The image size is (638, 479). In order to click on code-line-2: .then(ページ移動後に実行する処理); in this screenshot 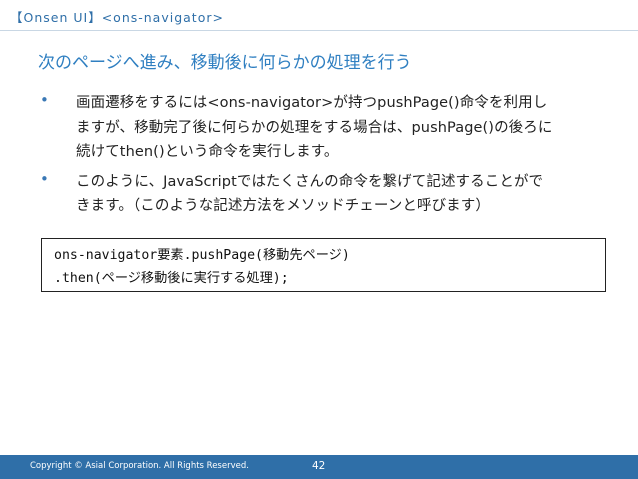, I will do `click(171, 278)`.